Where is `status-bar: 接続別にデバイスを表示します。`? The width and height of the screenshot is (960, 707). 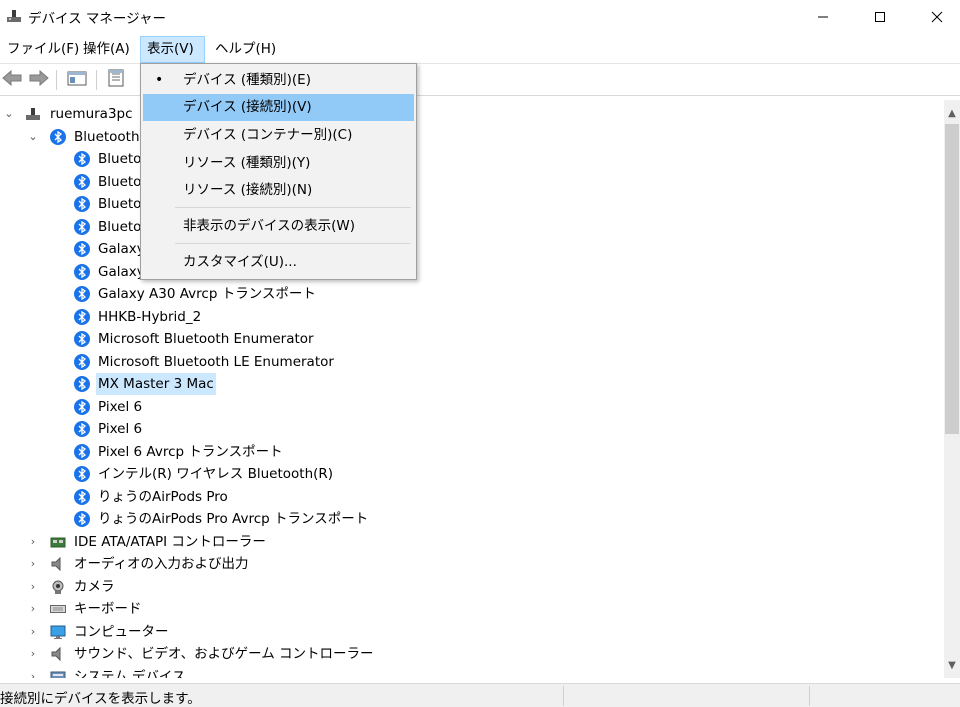
status-bar: 接続別にデバイスを表示します。 is located at coordinates (480, 695).